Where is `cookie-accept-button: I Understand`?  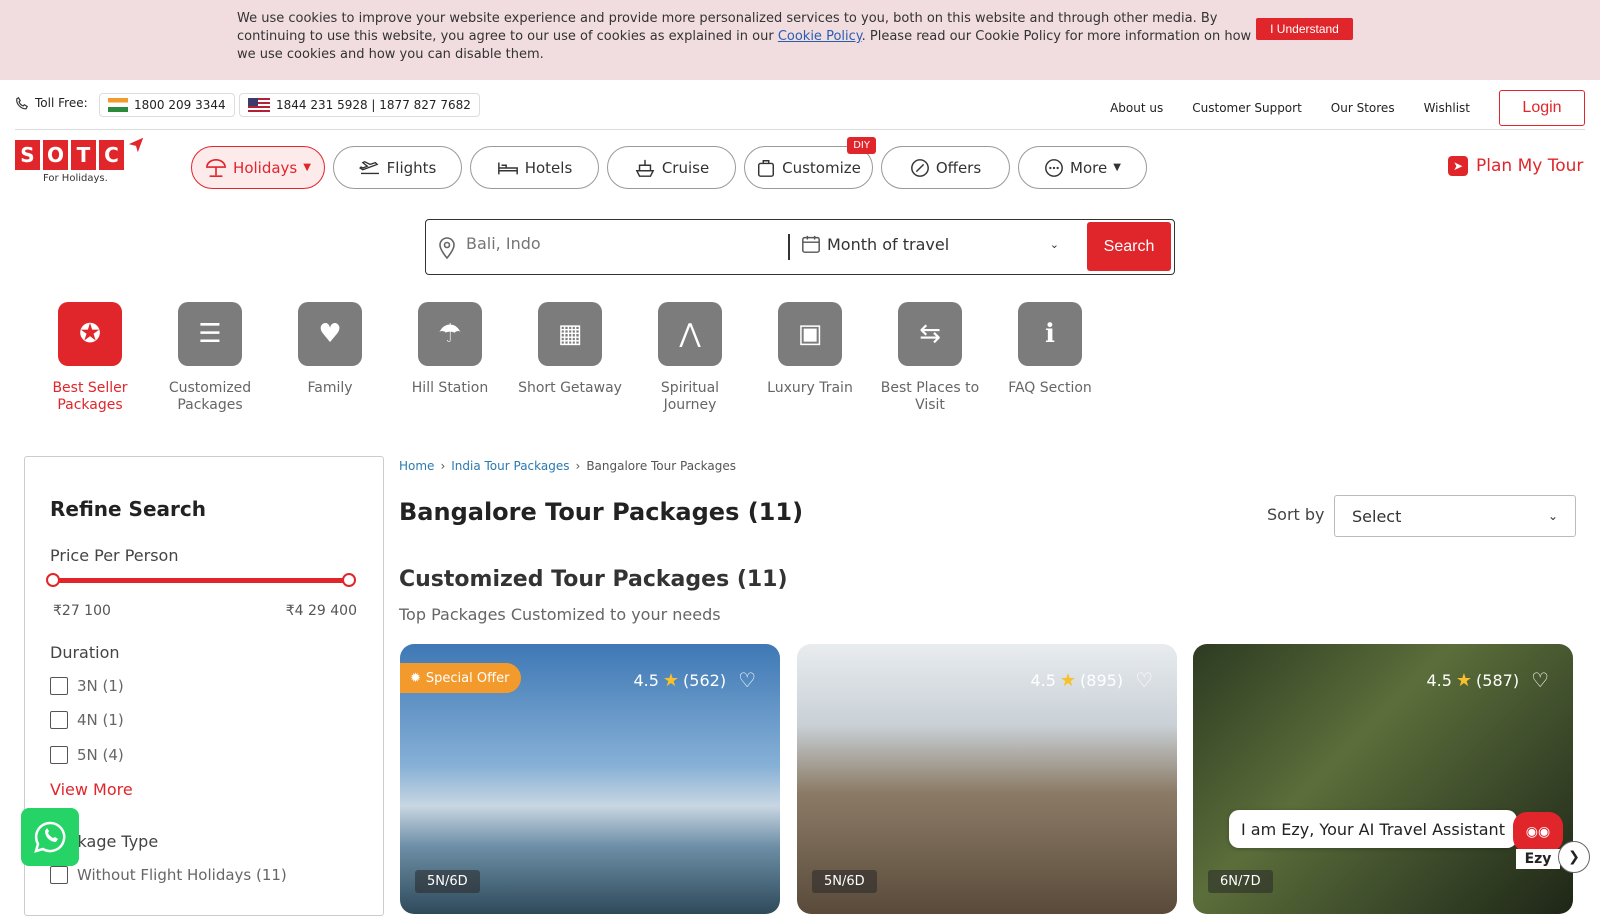 cookie-accept-button: I Understand is located at coordinates (1304, 29).